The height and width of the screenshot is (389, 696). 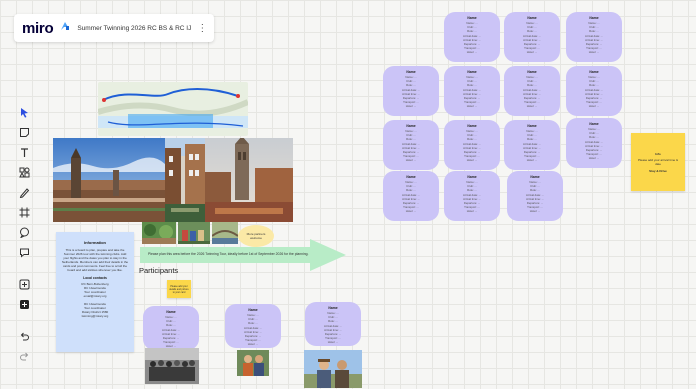 What do you see at coordinates (65, 28) in the screenshot?
I see `board-icon` at bounding box center [65, 28].